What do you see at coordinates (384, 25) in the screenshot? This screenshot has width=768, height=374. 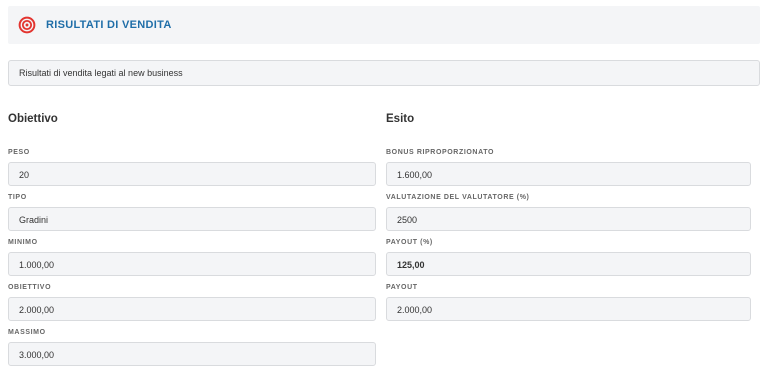 I see `section-header: RISULTATI DI VENDITA` at bounding box center [384, 25].